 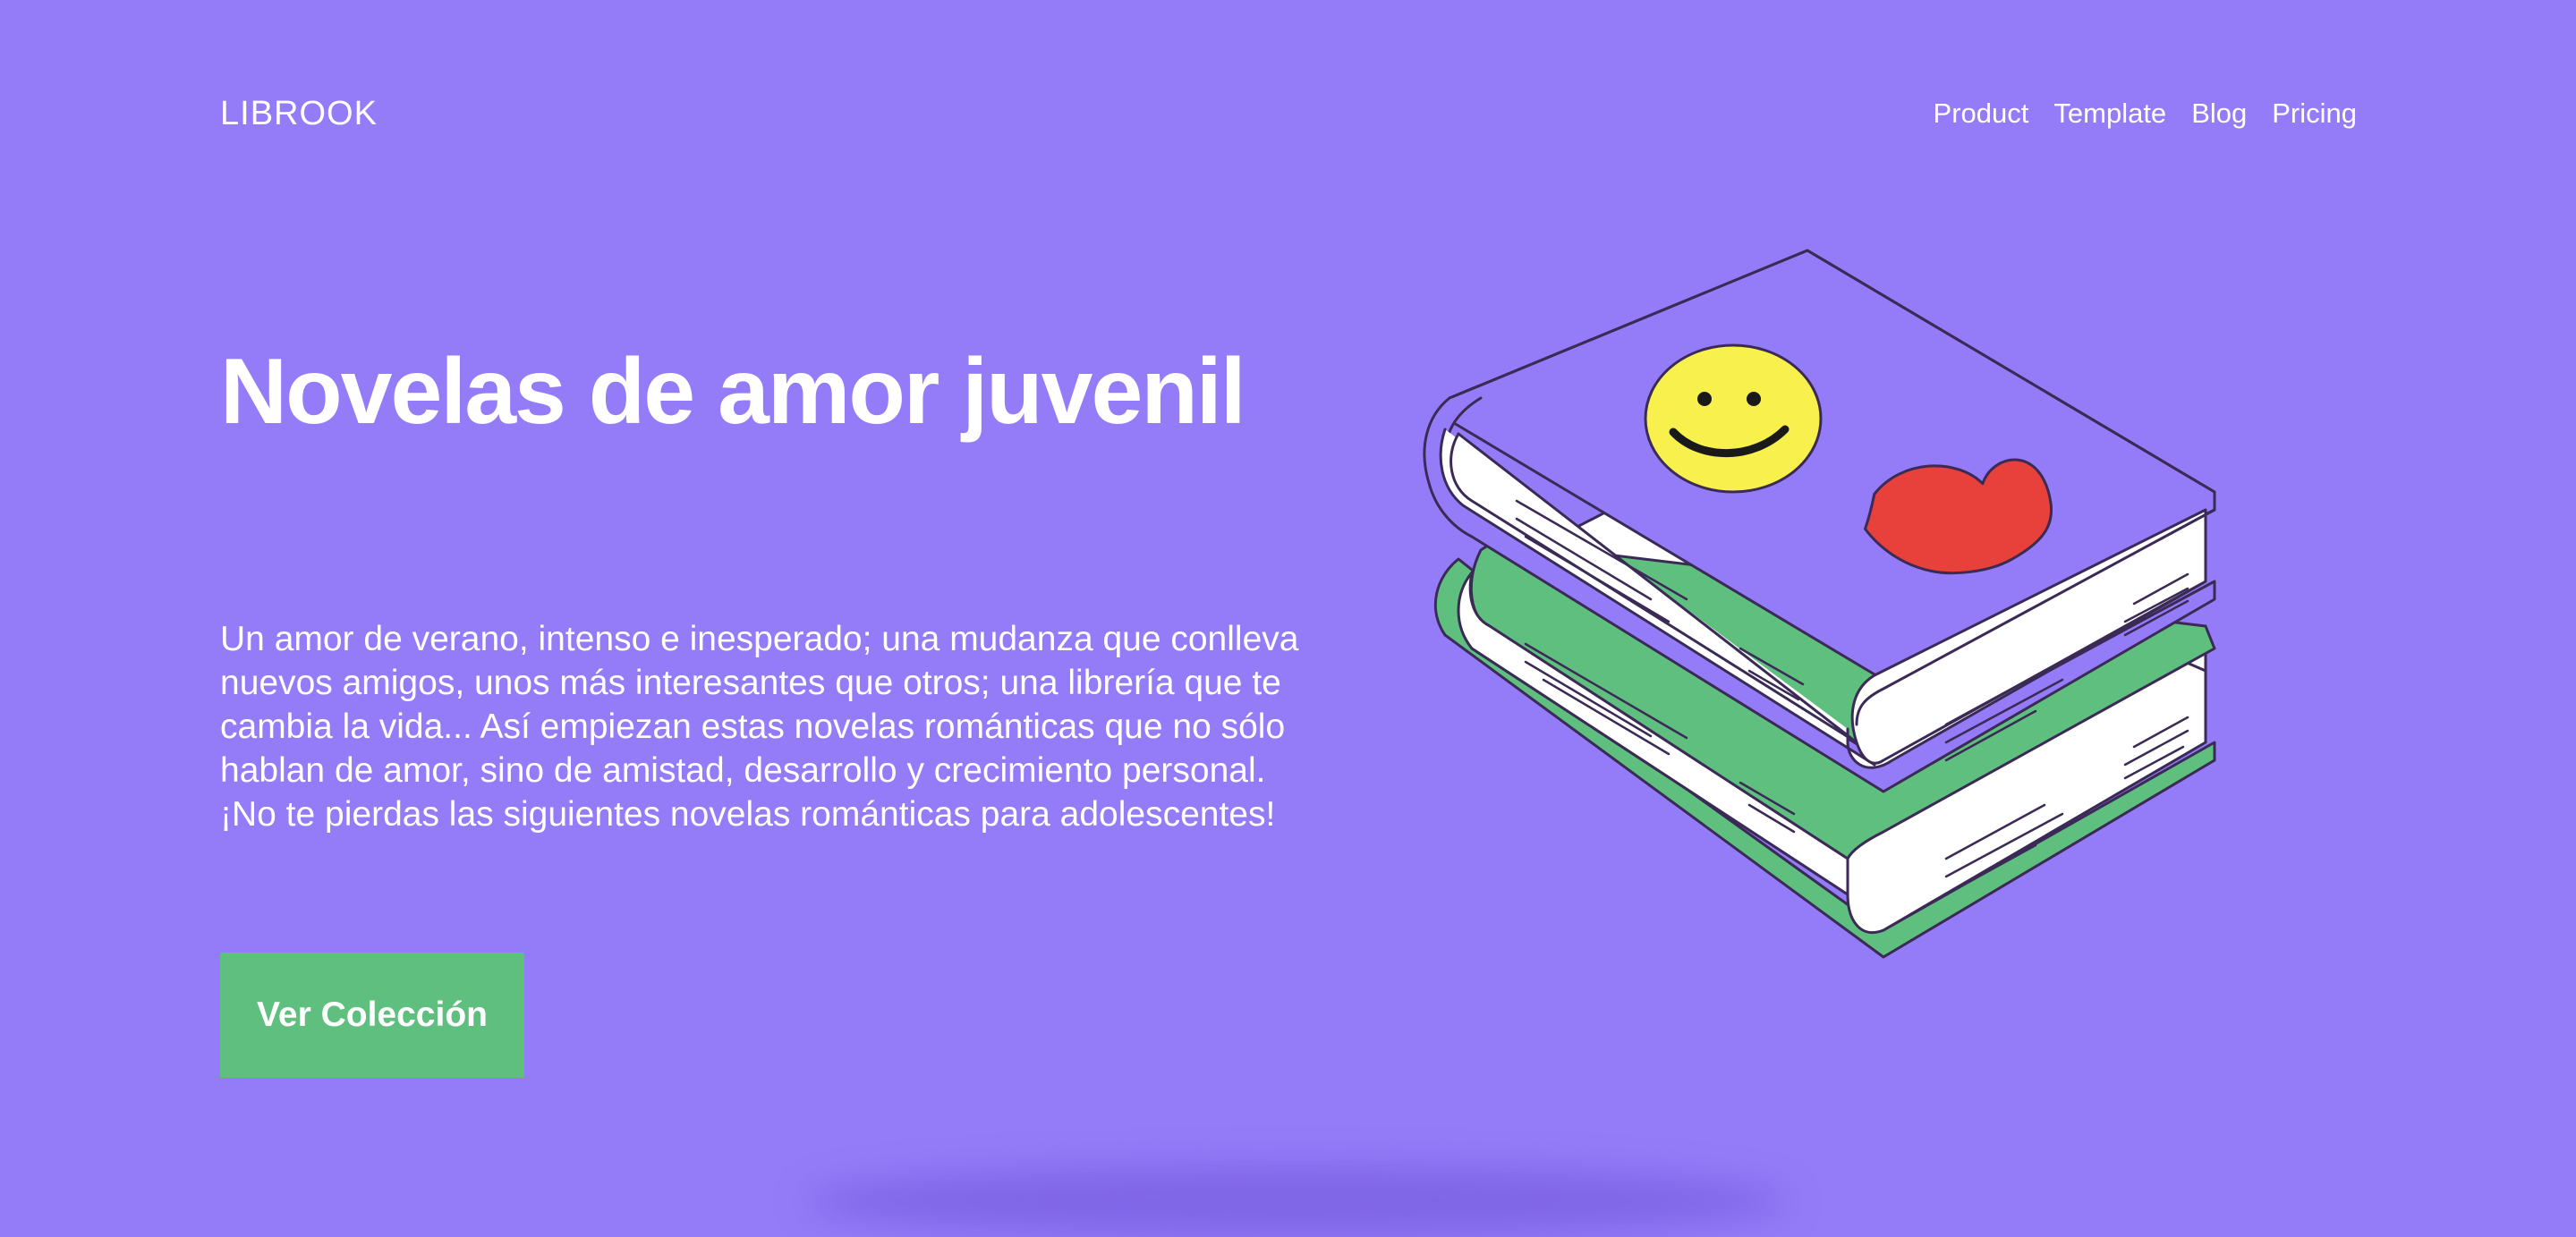 What do you see at coordinates (2219, 113) in the screenshot?
I see `nav-link-blog: Blog` at bounding box center [2219, 113].